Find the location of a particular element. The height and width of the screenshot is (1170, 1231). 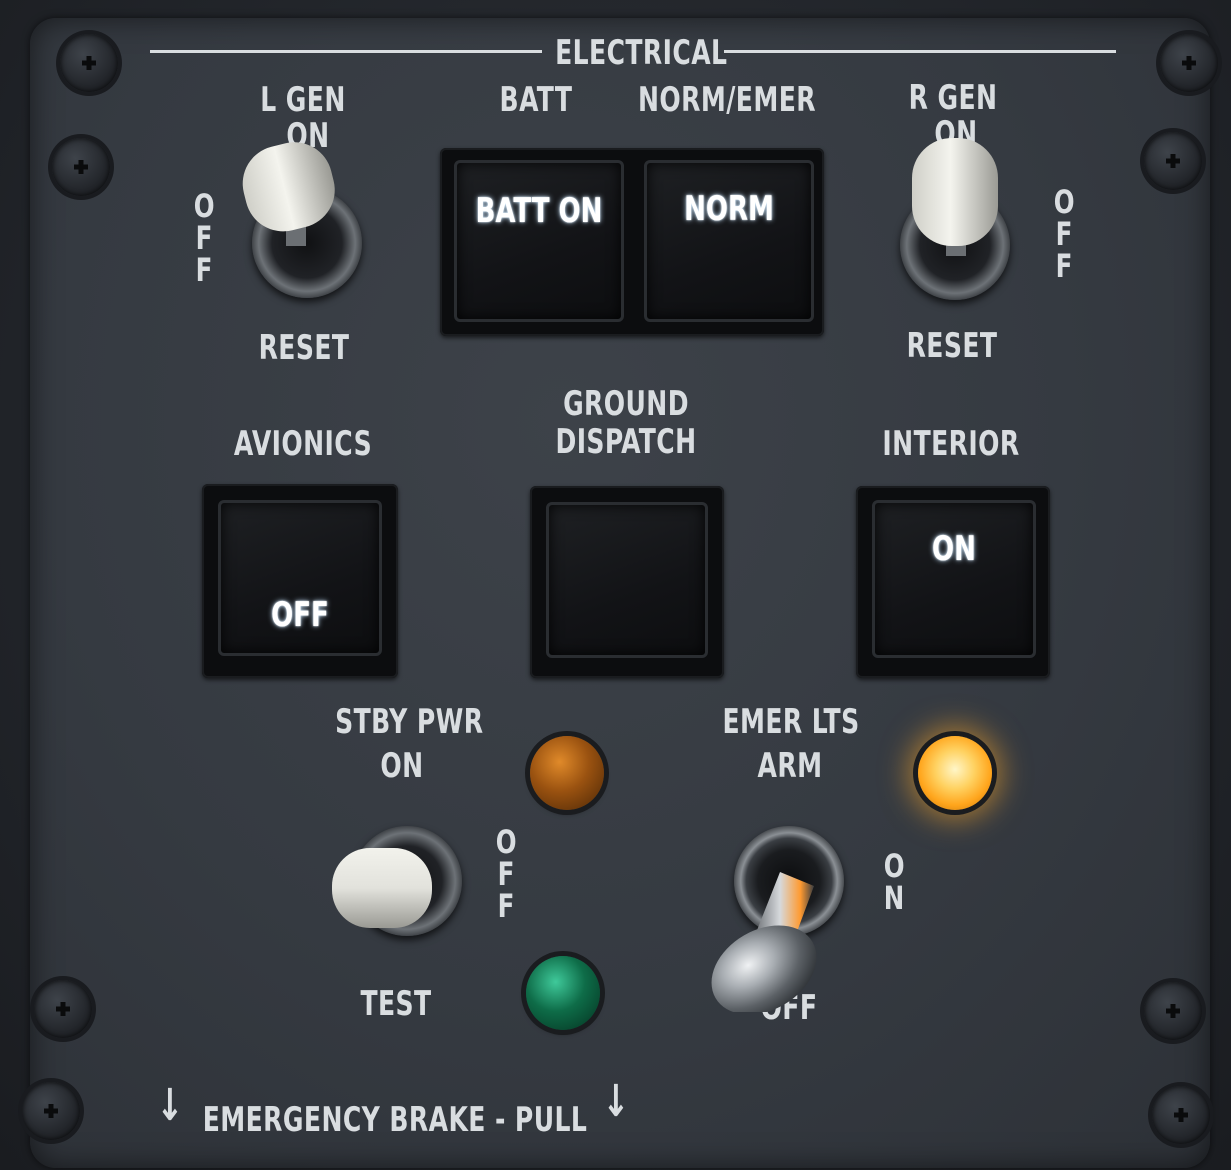

norm-emer-label: NORM/EMER is located at coordinates (727, 100).